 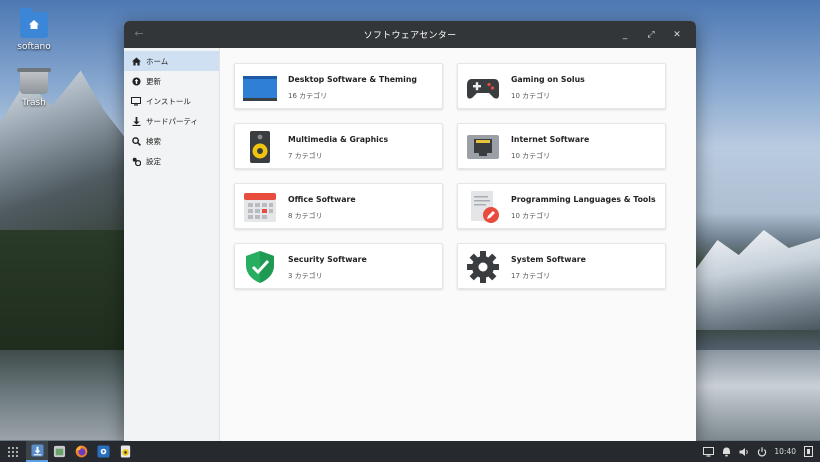 What do you see at coordinates (708, 452) in the screenshot?
I see `display-icon` at bounding box center [708, 452].